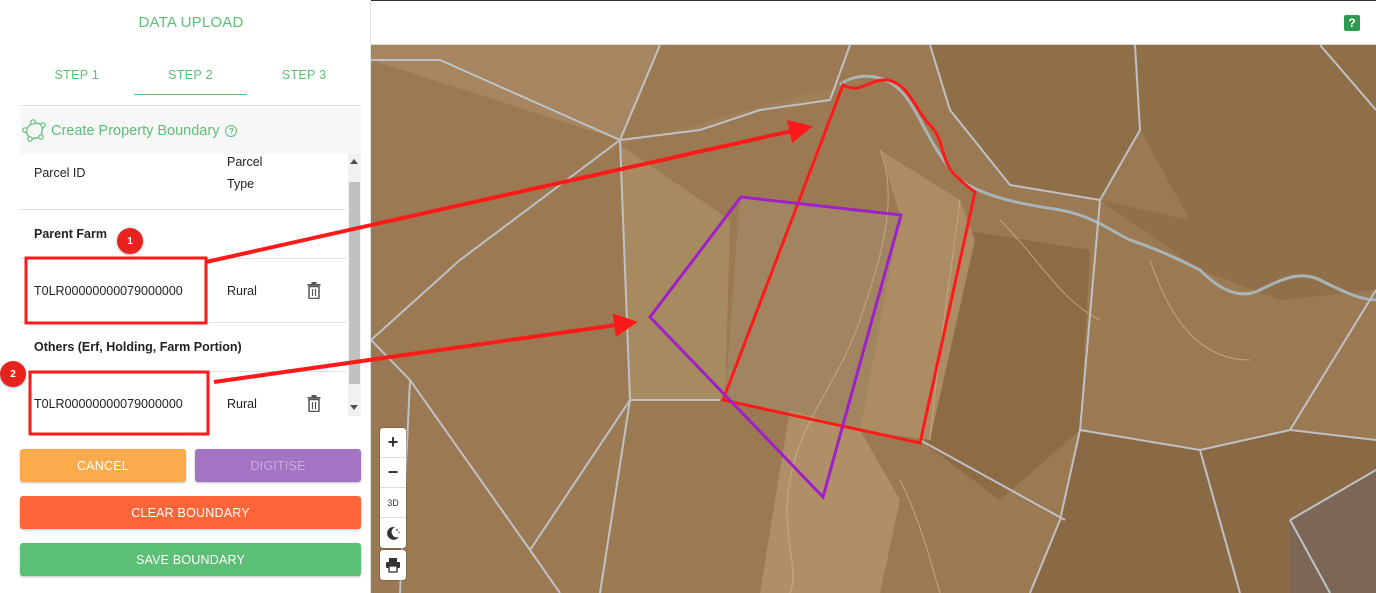 Image resolution: width=1376 pixels, height=593 pixels. Describe the element at coordinates (135, 131) in the screenshot. I see `section-title: Create Property Boundary` at that location.